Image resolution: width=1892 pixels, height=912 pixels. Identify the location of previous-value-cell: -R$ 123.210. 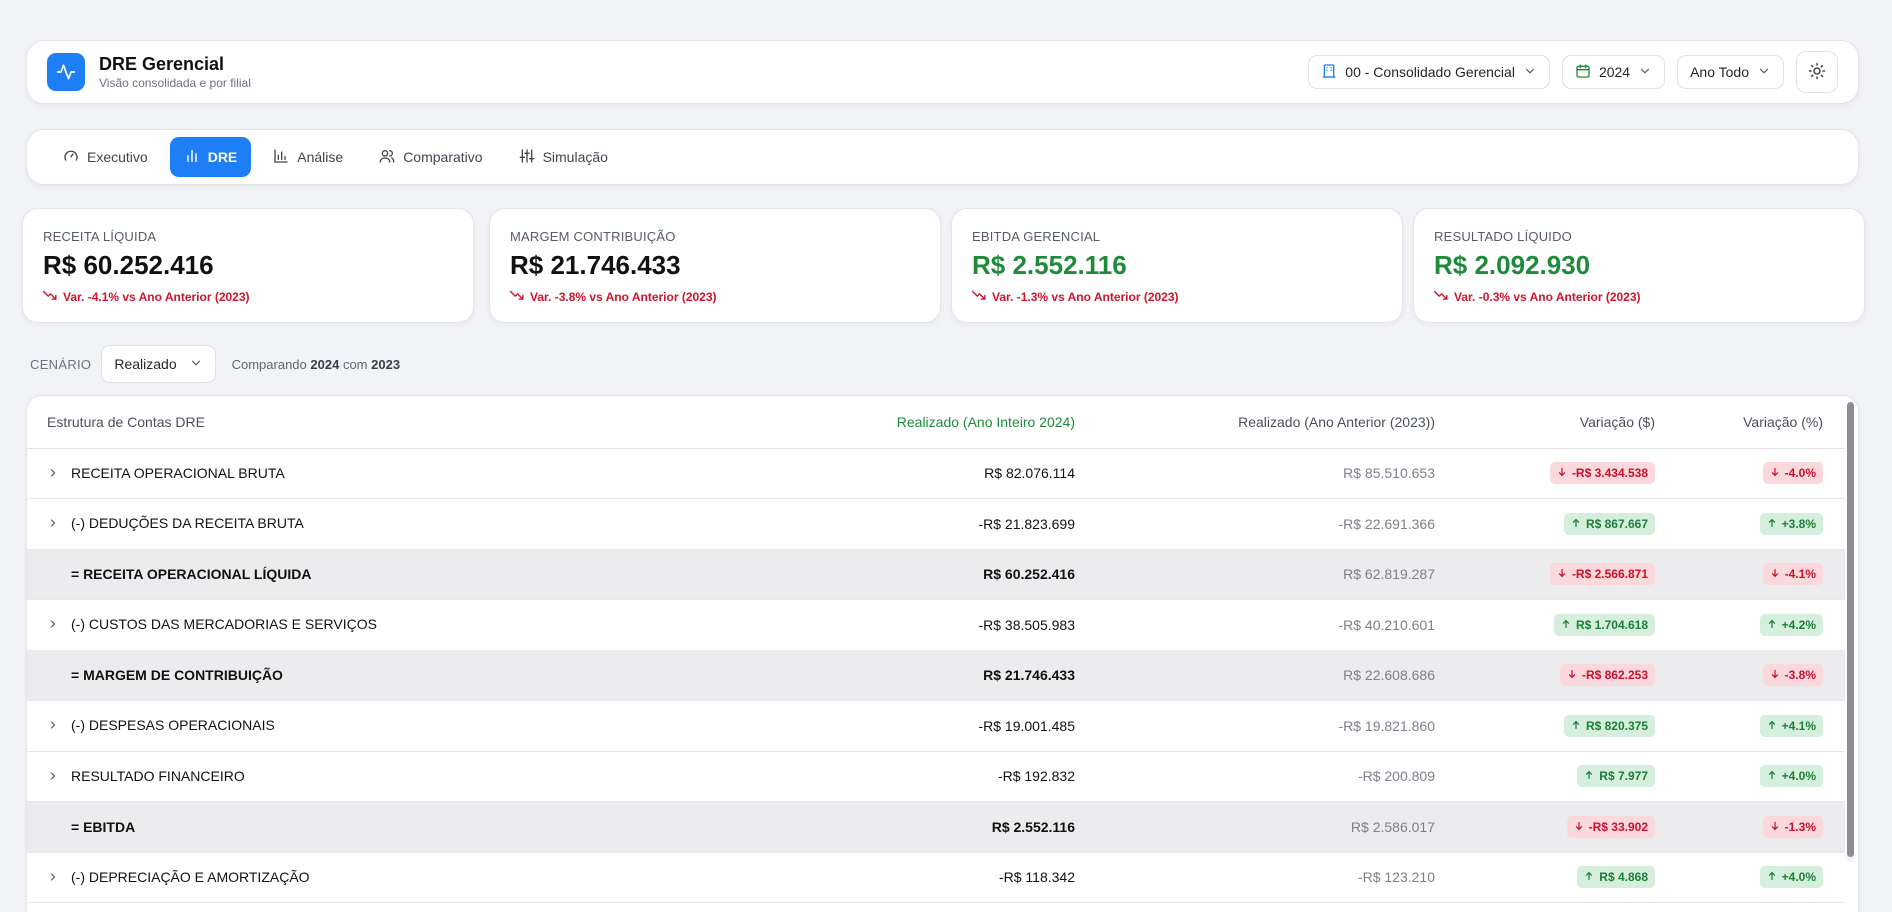
(1277, 877).